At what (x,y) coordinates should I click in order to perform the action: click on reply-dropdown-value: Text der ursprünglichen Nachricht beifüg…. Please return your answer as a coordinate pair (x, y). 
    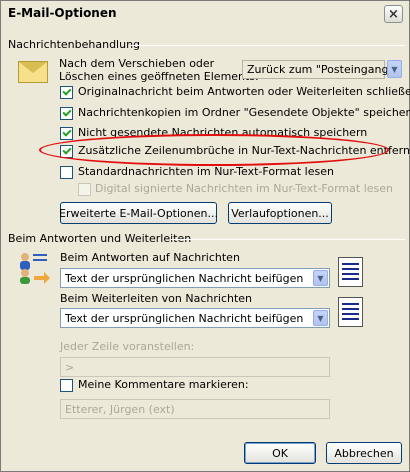
    Looking at the image, I should click on (184, 278).